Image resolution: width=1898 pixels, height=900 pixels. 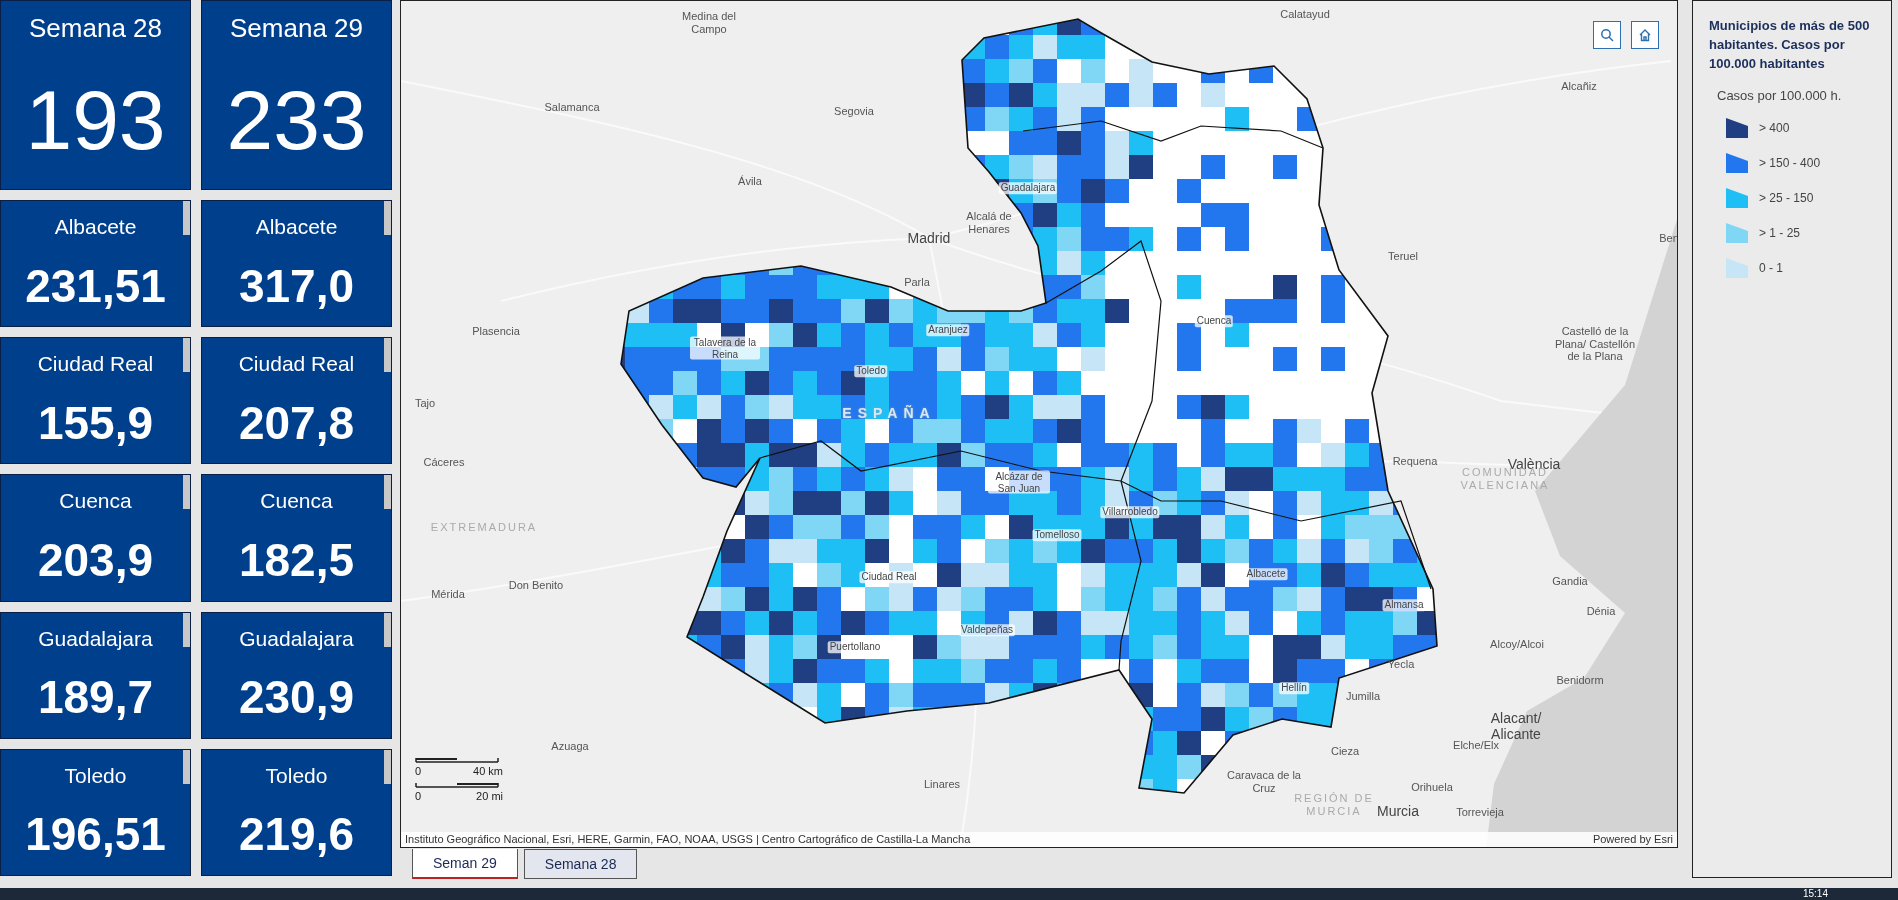 What do you see at coordinates (1401, 664) in the screenshot?
I see `map-label: Yecla` at bounding box center [1401, 664].